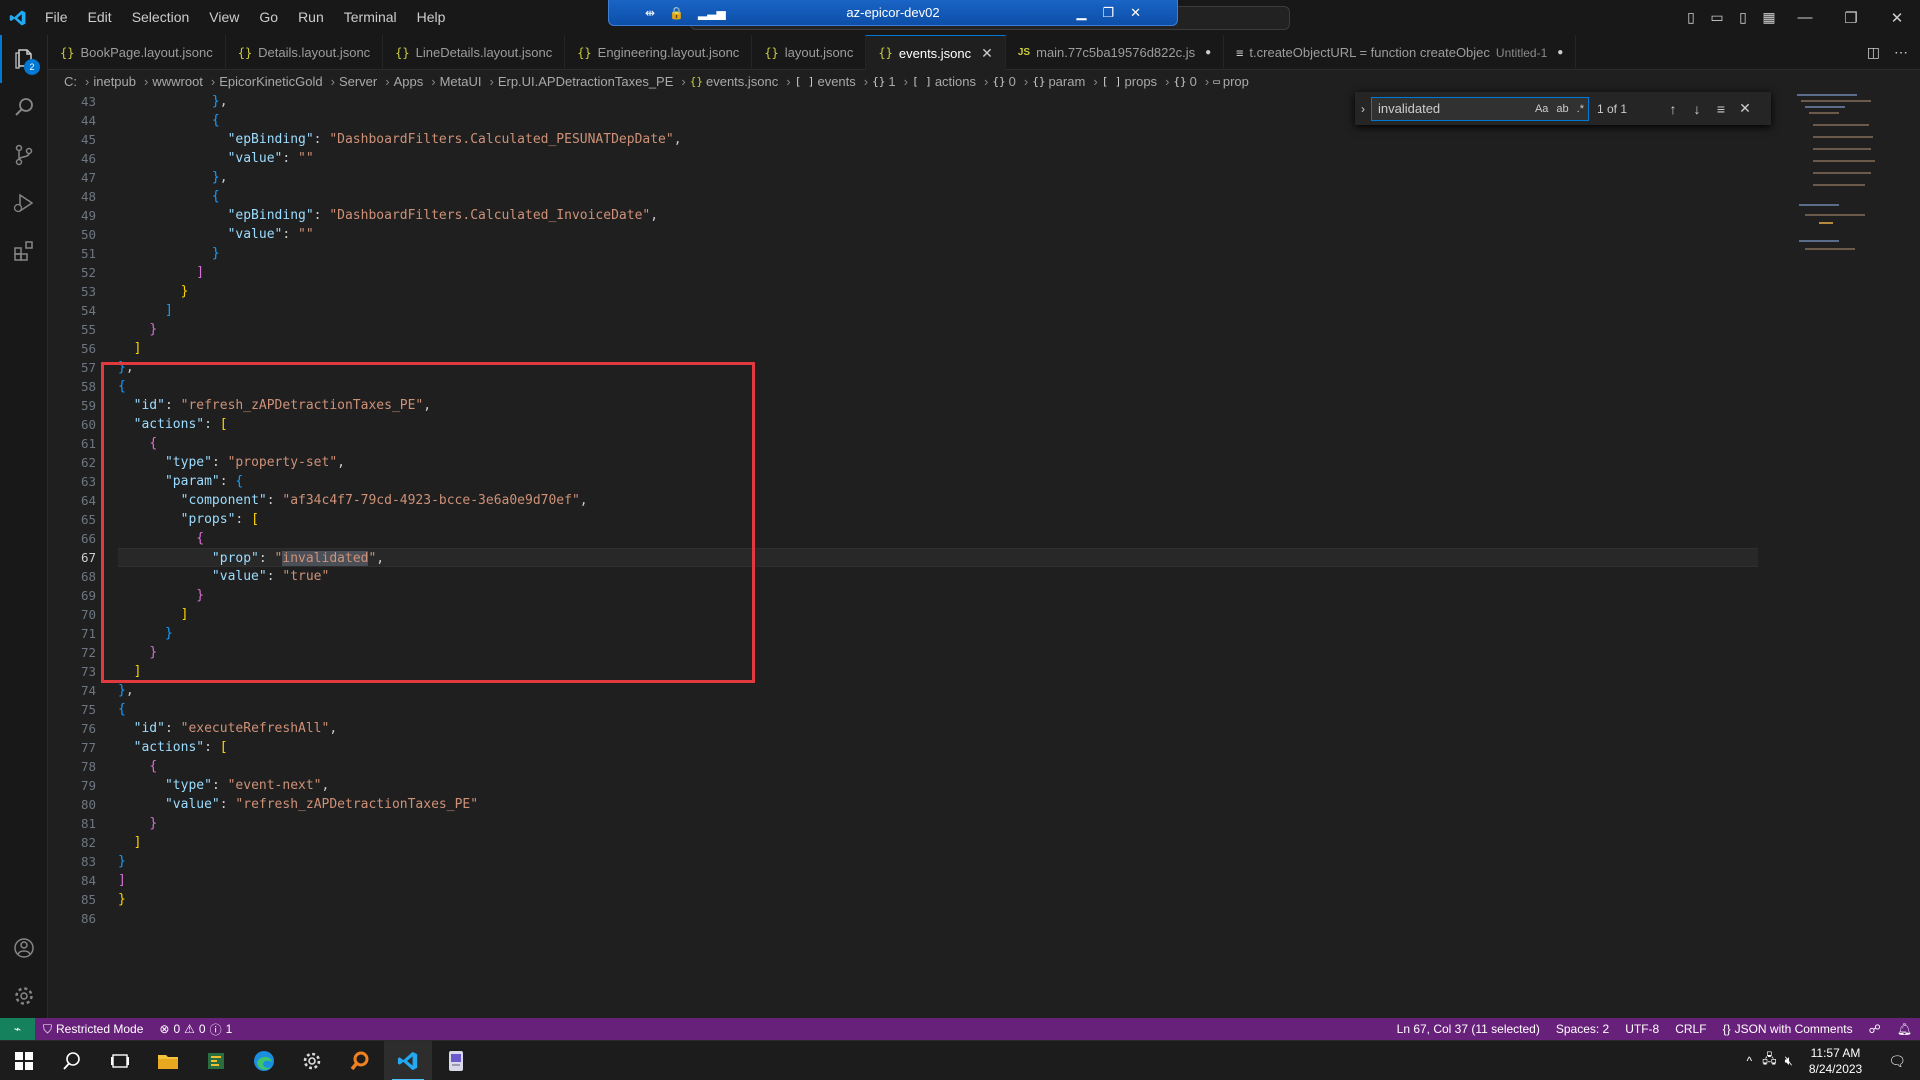 The width and height of the screenshot is (1920, 1080). What do you see at coordinates (216, 1060) in the screenshot?
I see `app-script-icon` at bounding box center [216, 1060].